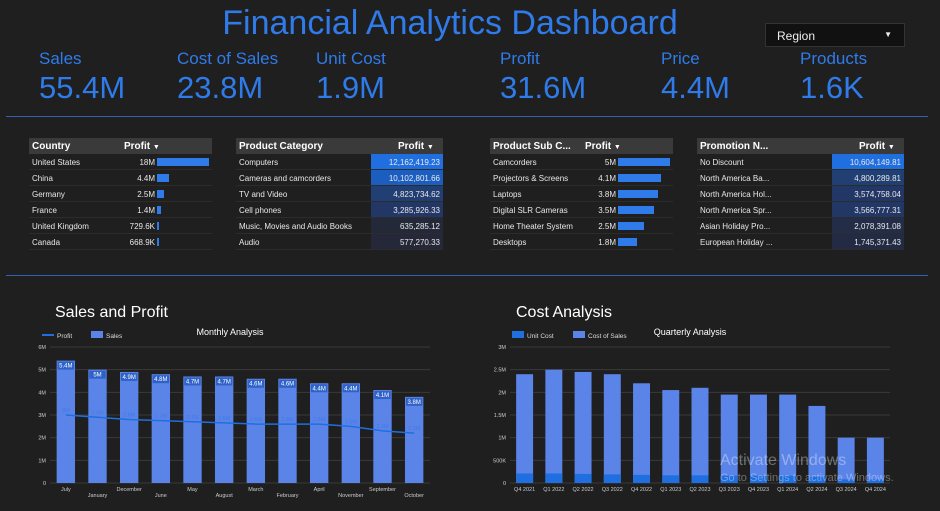  Describe the element at coordinates (129, 490) in the screenshot. I see `x-tick-label: December` at that location.